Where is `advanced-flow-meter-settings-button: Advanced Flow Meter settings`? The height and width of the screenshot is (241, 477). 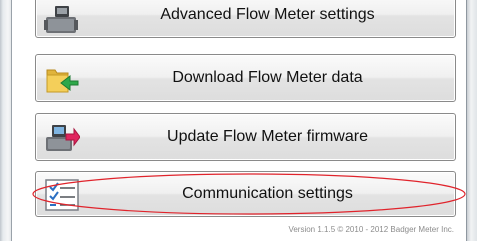 advanced-flow-meter-settings-button: Advanced Flow Meter settings is located at coordinates (245, 19).